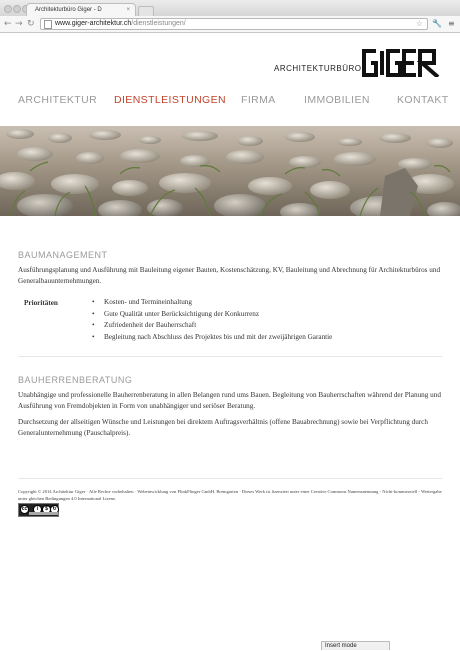 The height and width of the screenshot is (651, 460). Describe the element at coordinates (318, 68) in the screenshot. I see `logo-subtitle: ARCHITEKTURBÜRO` at that location.